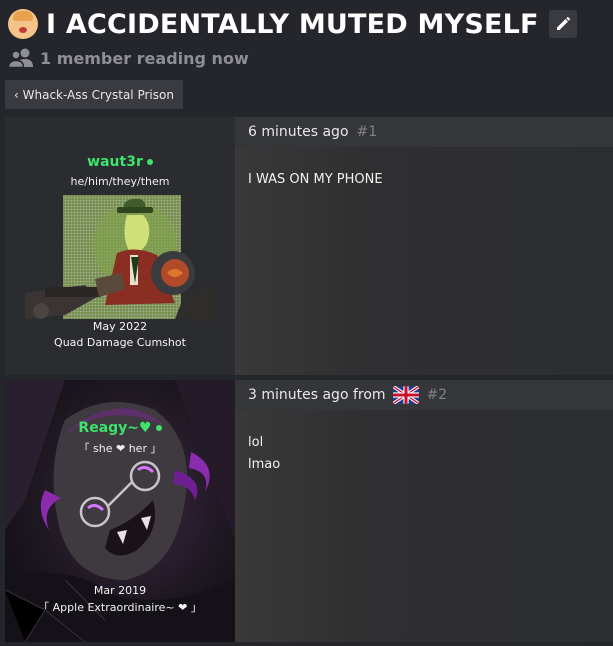  I want to click on user-title: 「 Apple Extraordinaire~ ❤ 」, so click(120, 607).